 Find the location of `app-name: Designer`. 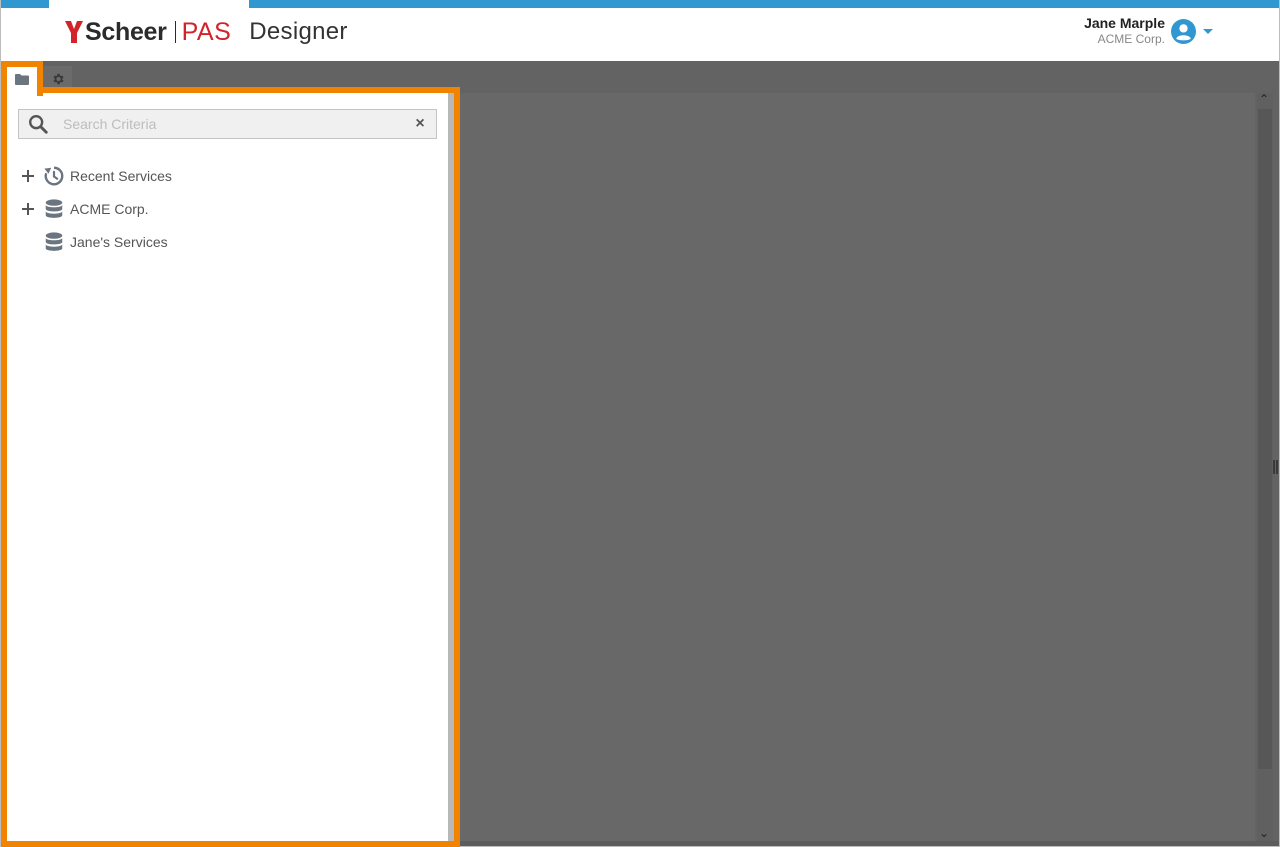

app-name: Designer is located at coordinates (298, 31).